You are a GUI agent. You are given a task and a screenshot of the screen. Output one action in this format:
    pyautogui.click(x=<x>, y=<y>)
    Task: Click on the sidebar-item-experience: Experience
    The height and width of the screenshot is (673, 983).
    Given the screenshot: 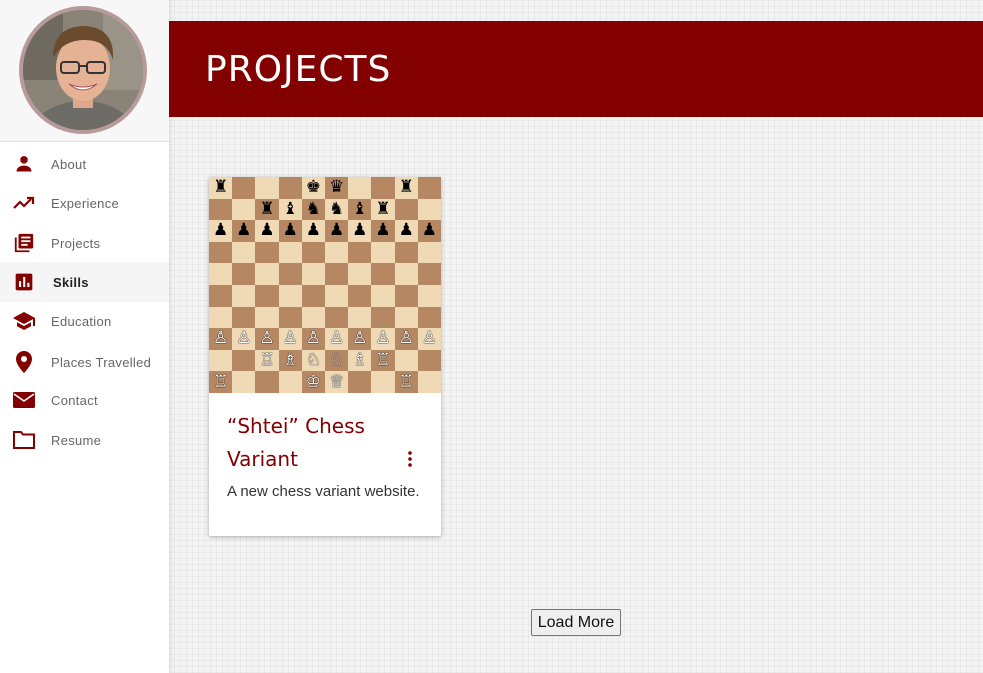 What is the action you would take?
    pyautogui.click(x=84, y=203)
    